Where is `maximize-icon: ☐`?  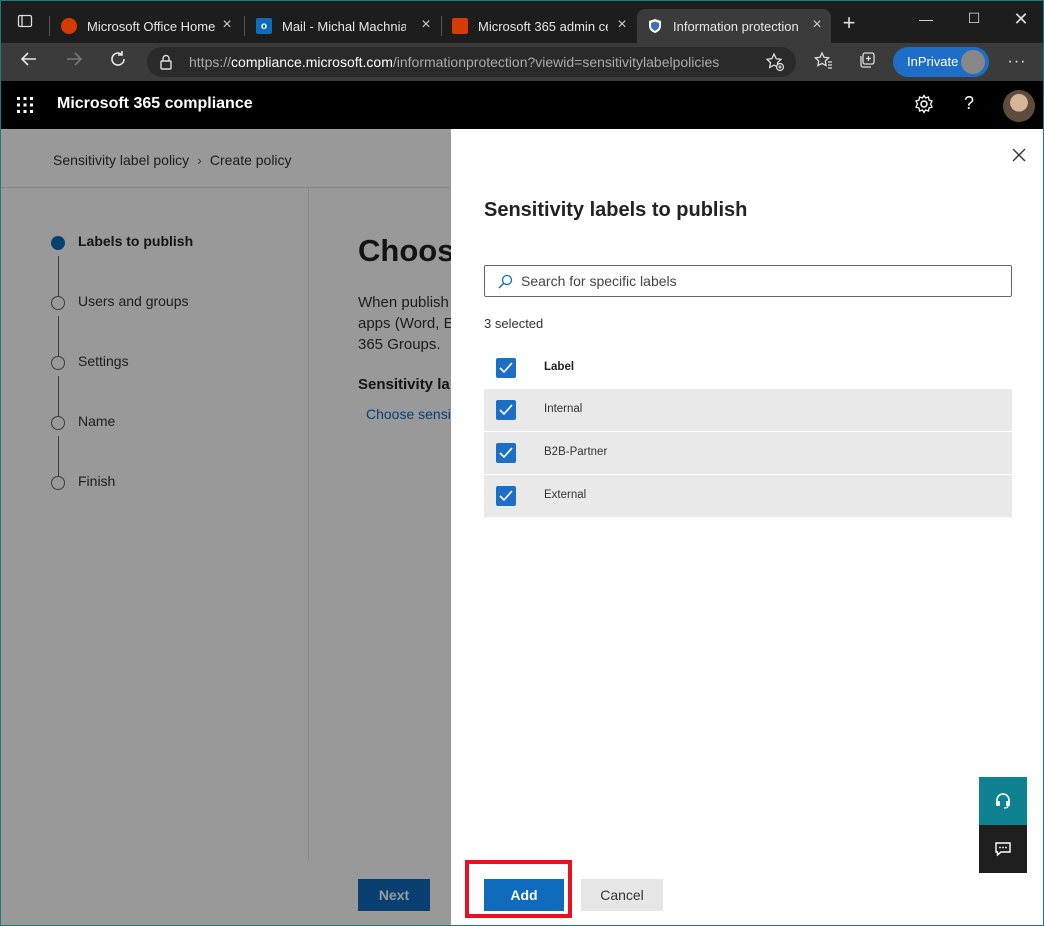 maximize-icon: ☐ is located at coordinates (974, 18).